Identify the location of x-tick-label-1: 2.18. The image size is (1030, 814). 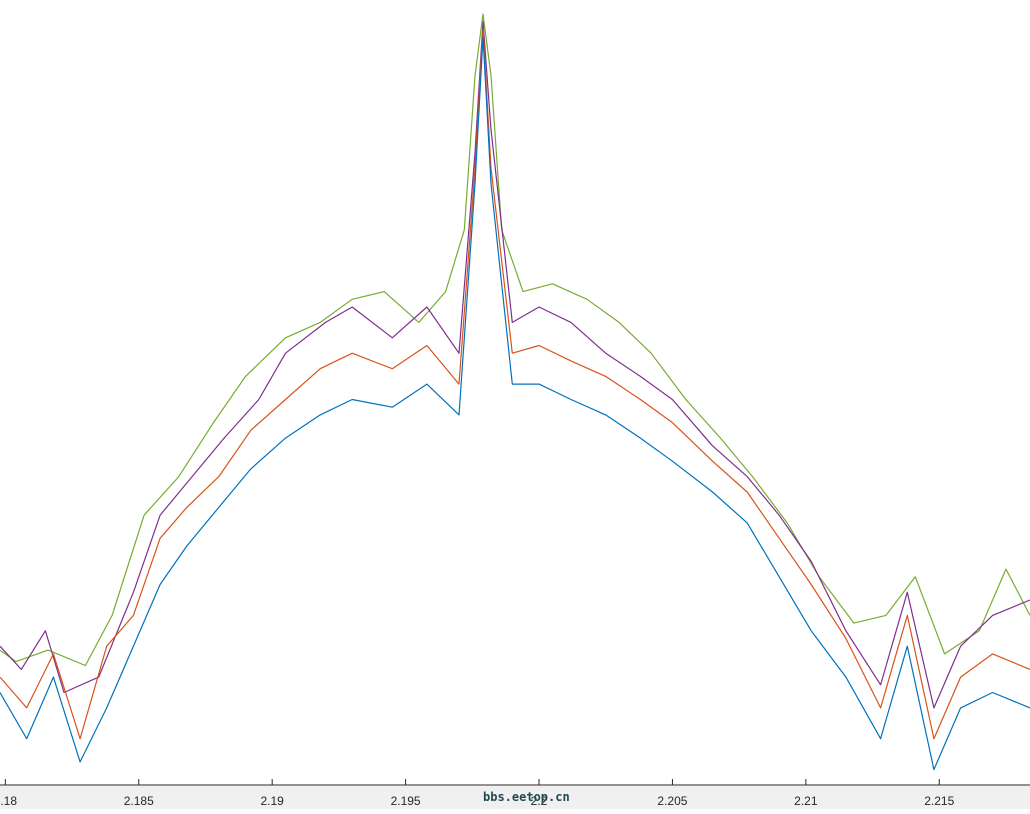
(8, 801).